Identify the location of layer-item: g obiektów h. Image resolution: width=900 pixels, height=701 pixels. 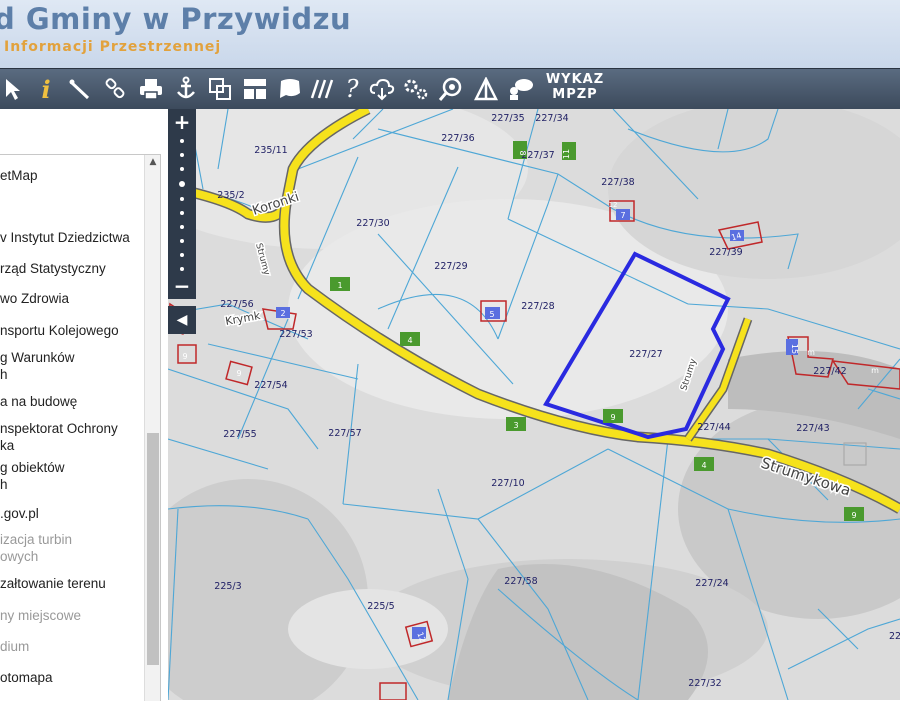
(71, 476).